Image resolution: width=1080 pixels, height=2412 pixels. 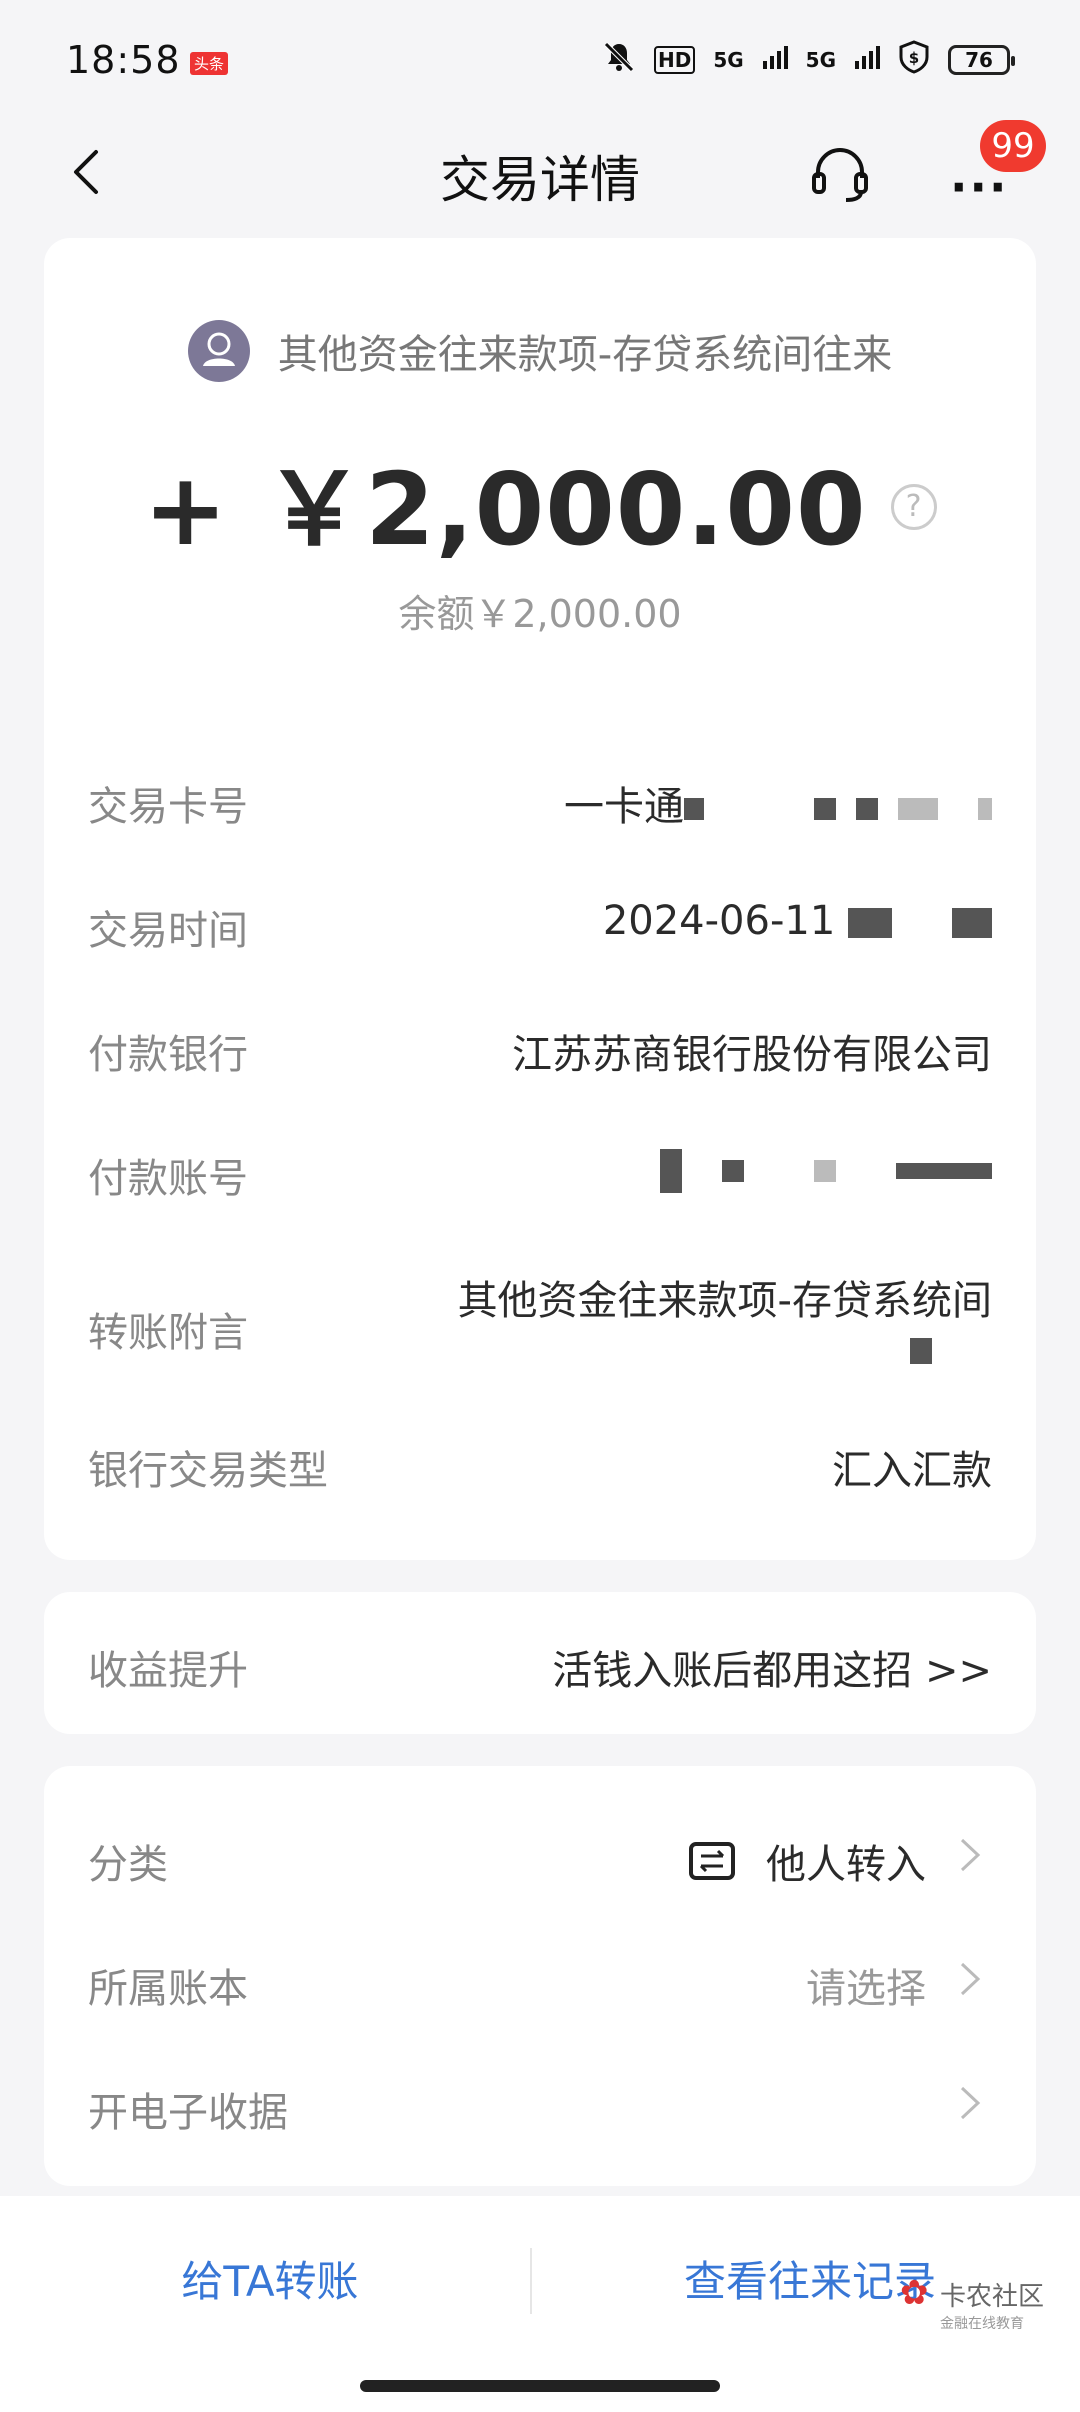 What do you see at coordinates (540, 1468) in the screenshot?
I see `detail-row-type: 银行交易类型 汇入汇款` at bounding box center [540, 1468].